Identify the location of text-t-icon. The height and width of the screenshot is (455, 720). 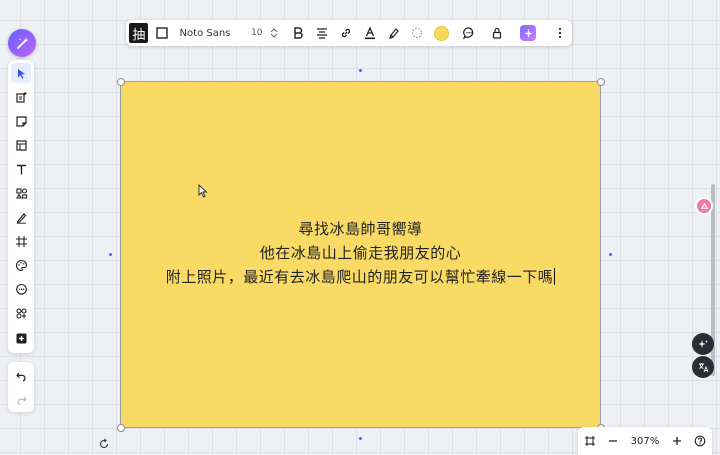
(21, 169).